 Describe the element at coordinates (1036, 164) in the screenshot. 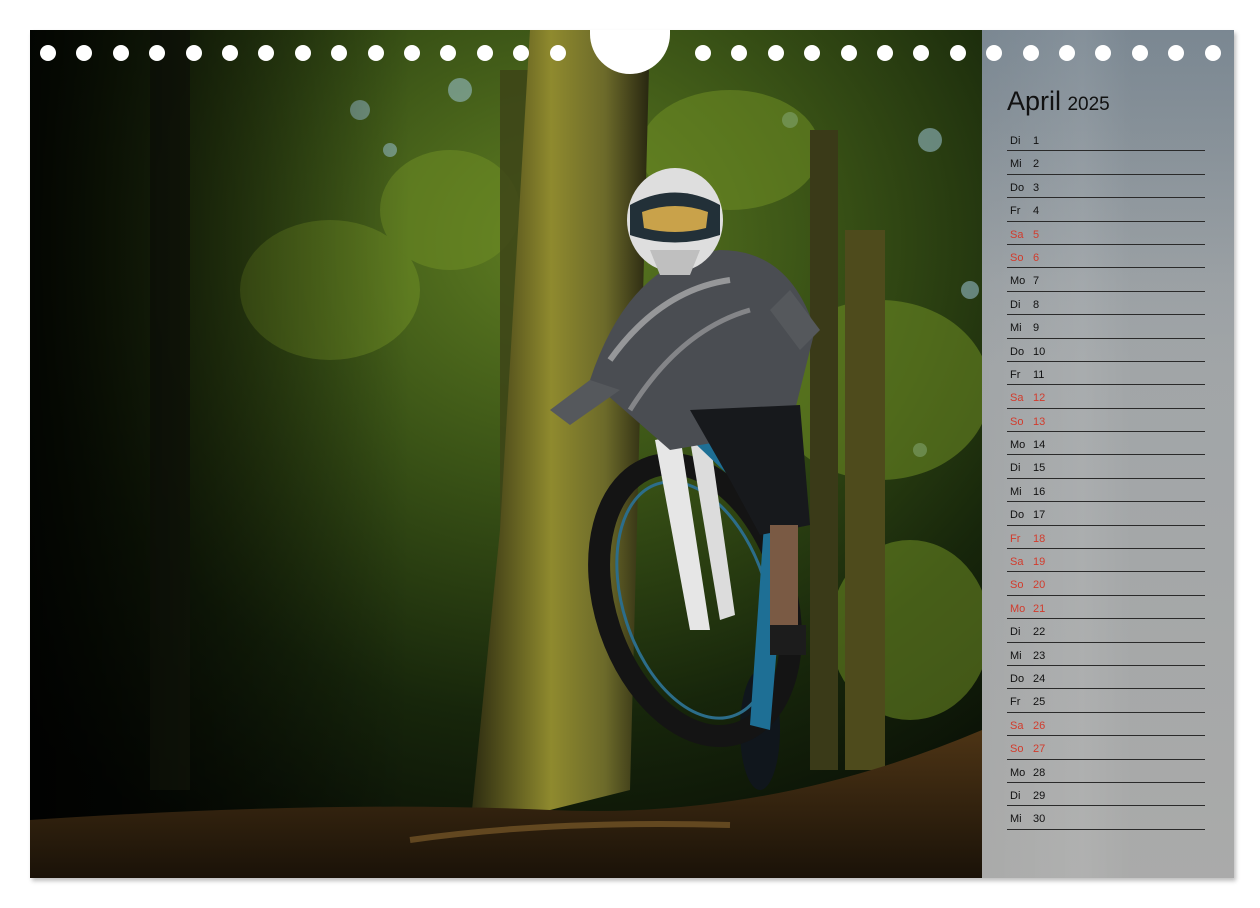

I see `day-number: 2` at that location.